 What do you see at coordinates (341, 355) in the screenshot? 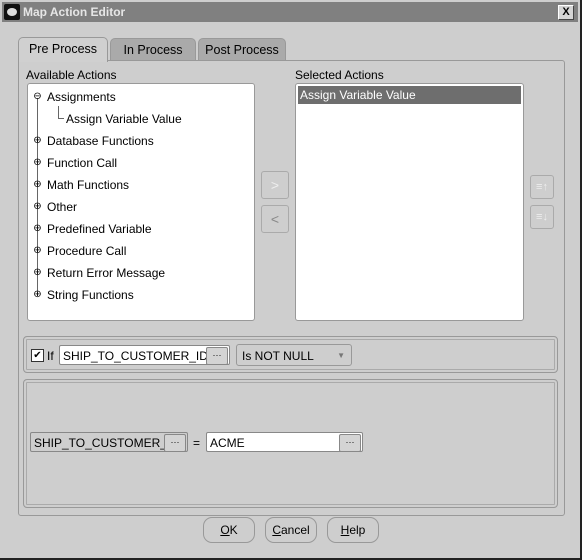
I see `dropdown-arrow-icon: ▼` at bounding box center [341, 355].